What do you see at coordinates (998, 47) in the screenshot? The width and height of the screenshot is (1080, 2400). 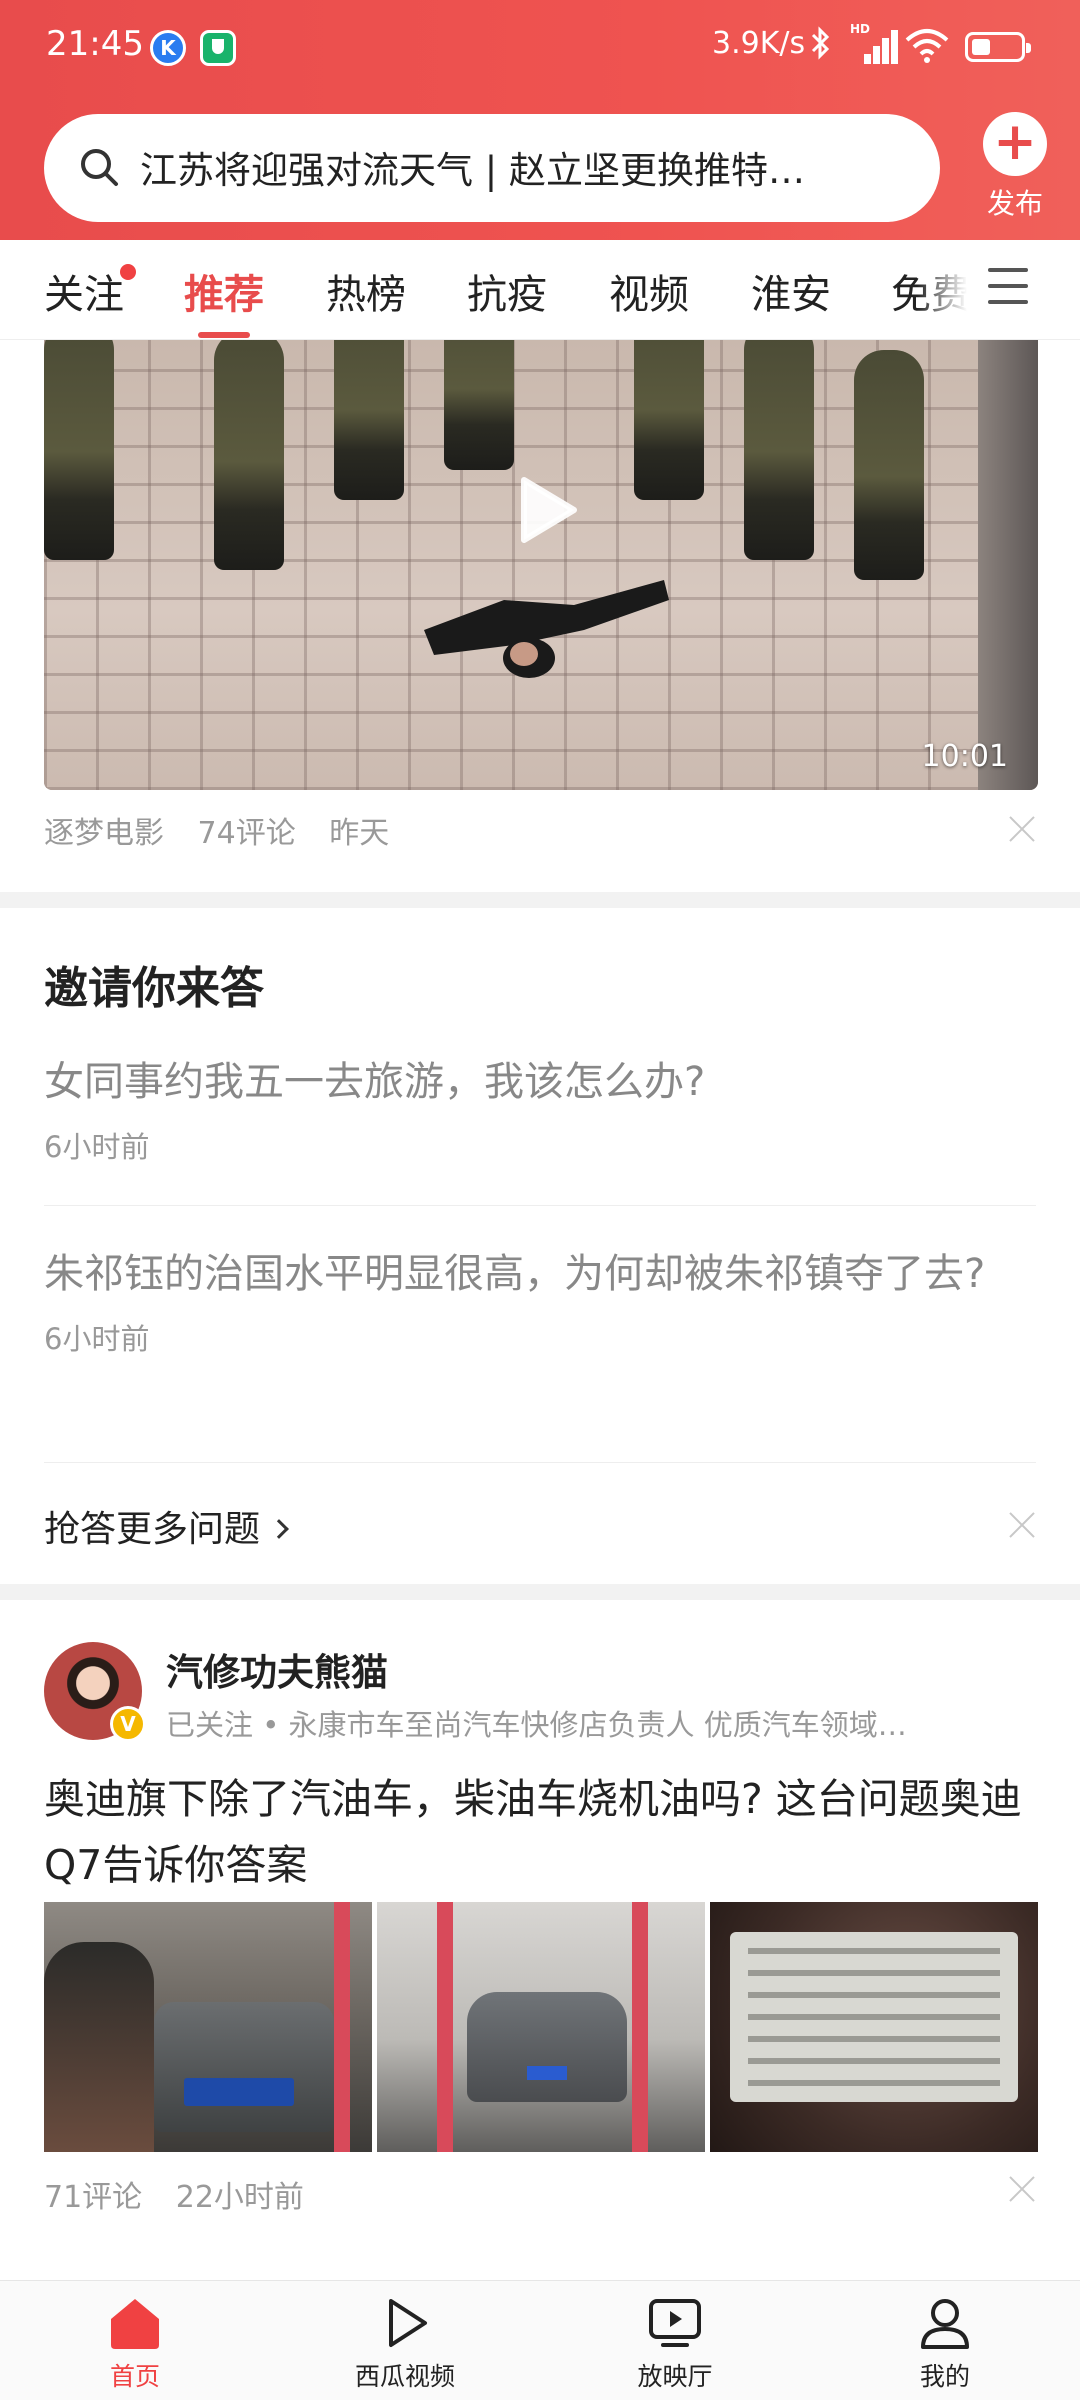 I see `battery-icon` at bounding box center [998, 47].